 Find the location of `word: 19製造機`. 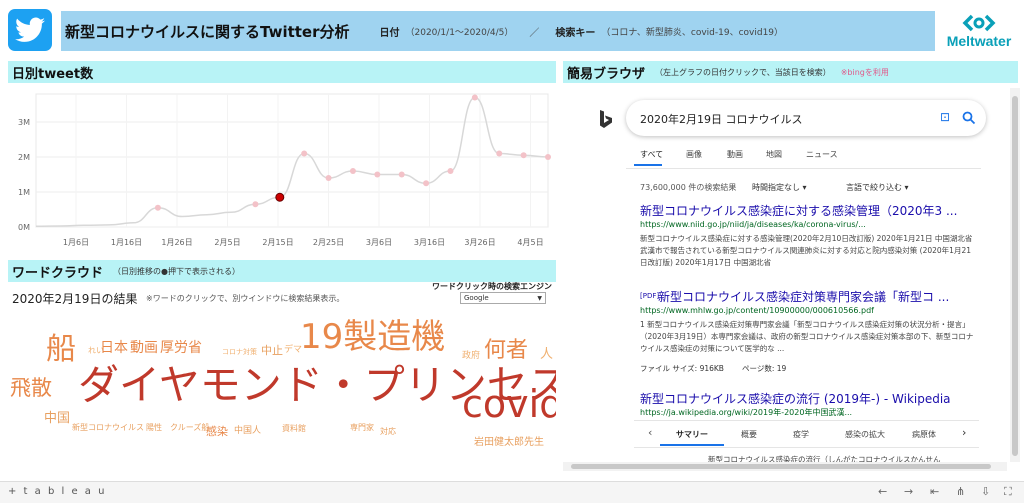

word: 19製造機 is located at coordinates (372, 337).